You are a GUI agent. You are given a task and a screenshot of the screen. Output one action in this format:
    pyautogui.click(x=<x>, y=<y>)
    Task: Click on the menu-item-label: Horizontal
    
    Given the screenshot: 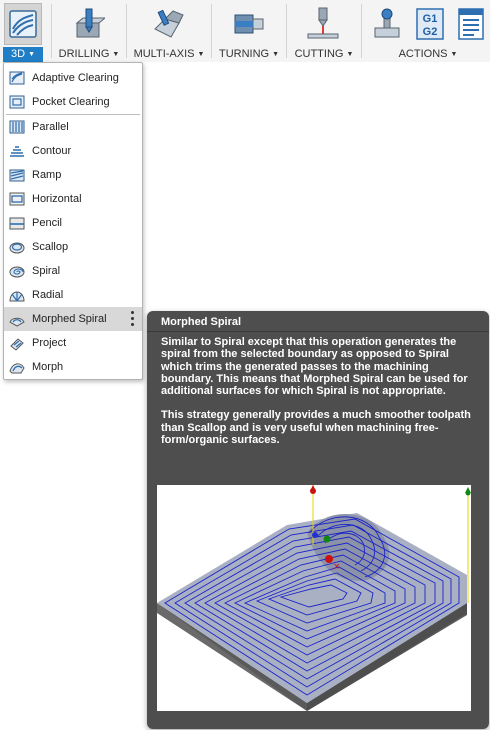 What is the action you would take?
    pyautogui.click(x=57, y=199)
    